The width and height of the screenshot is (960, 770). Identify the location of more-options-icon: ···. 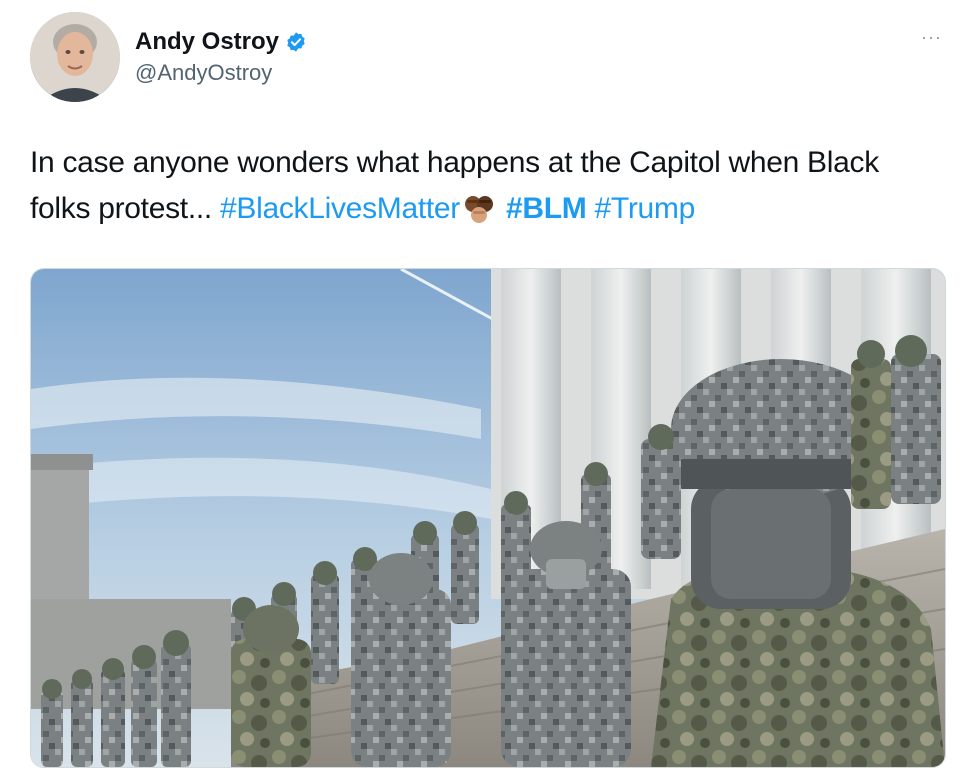
(931, 37).